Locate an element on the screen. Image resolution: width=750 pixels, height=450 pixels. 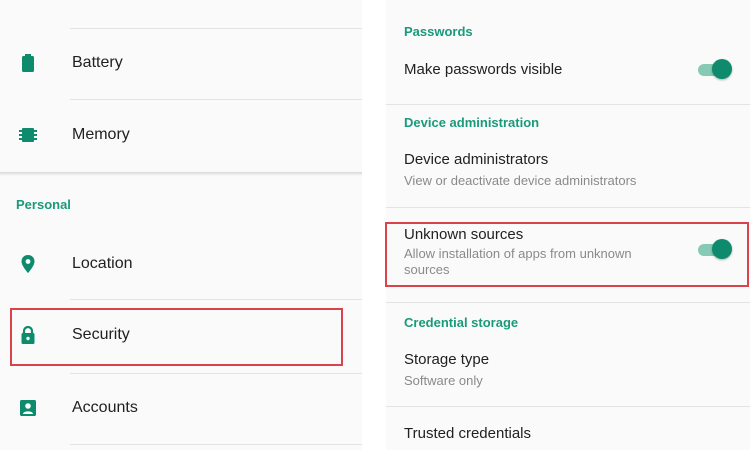
item-title: Device administrators is located at coordinates (476, 159).